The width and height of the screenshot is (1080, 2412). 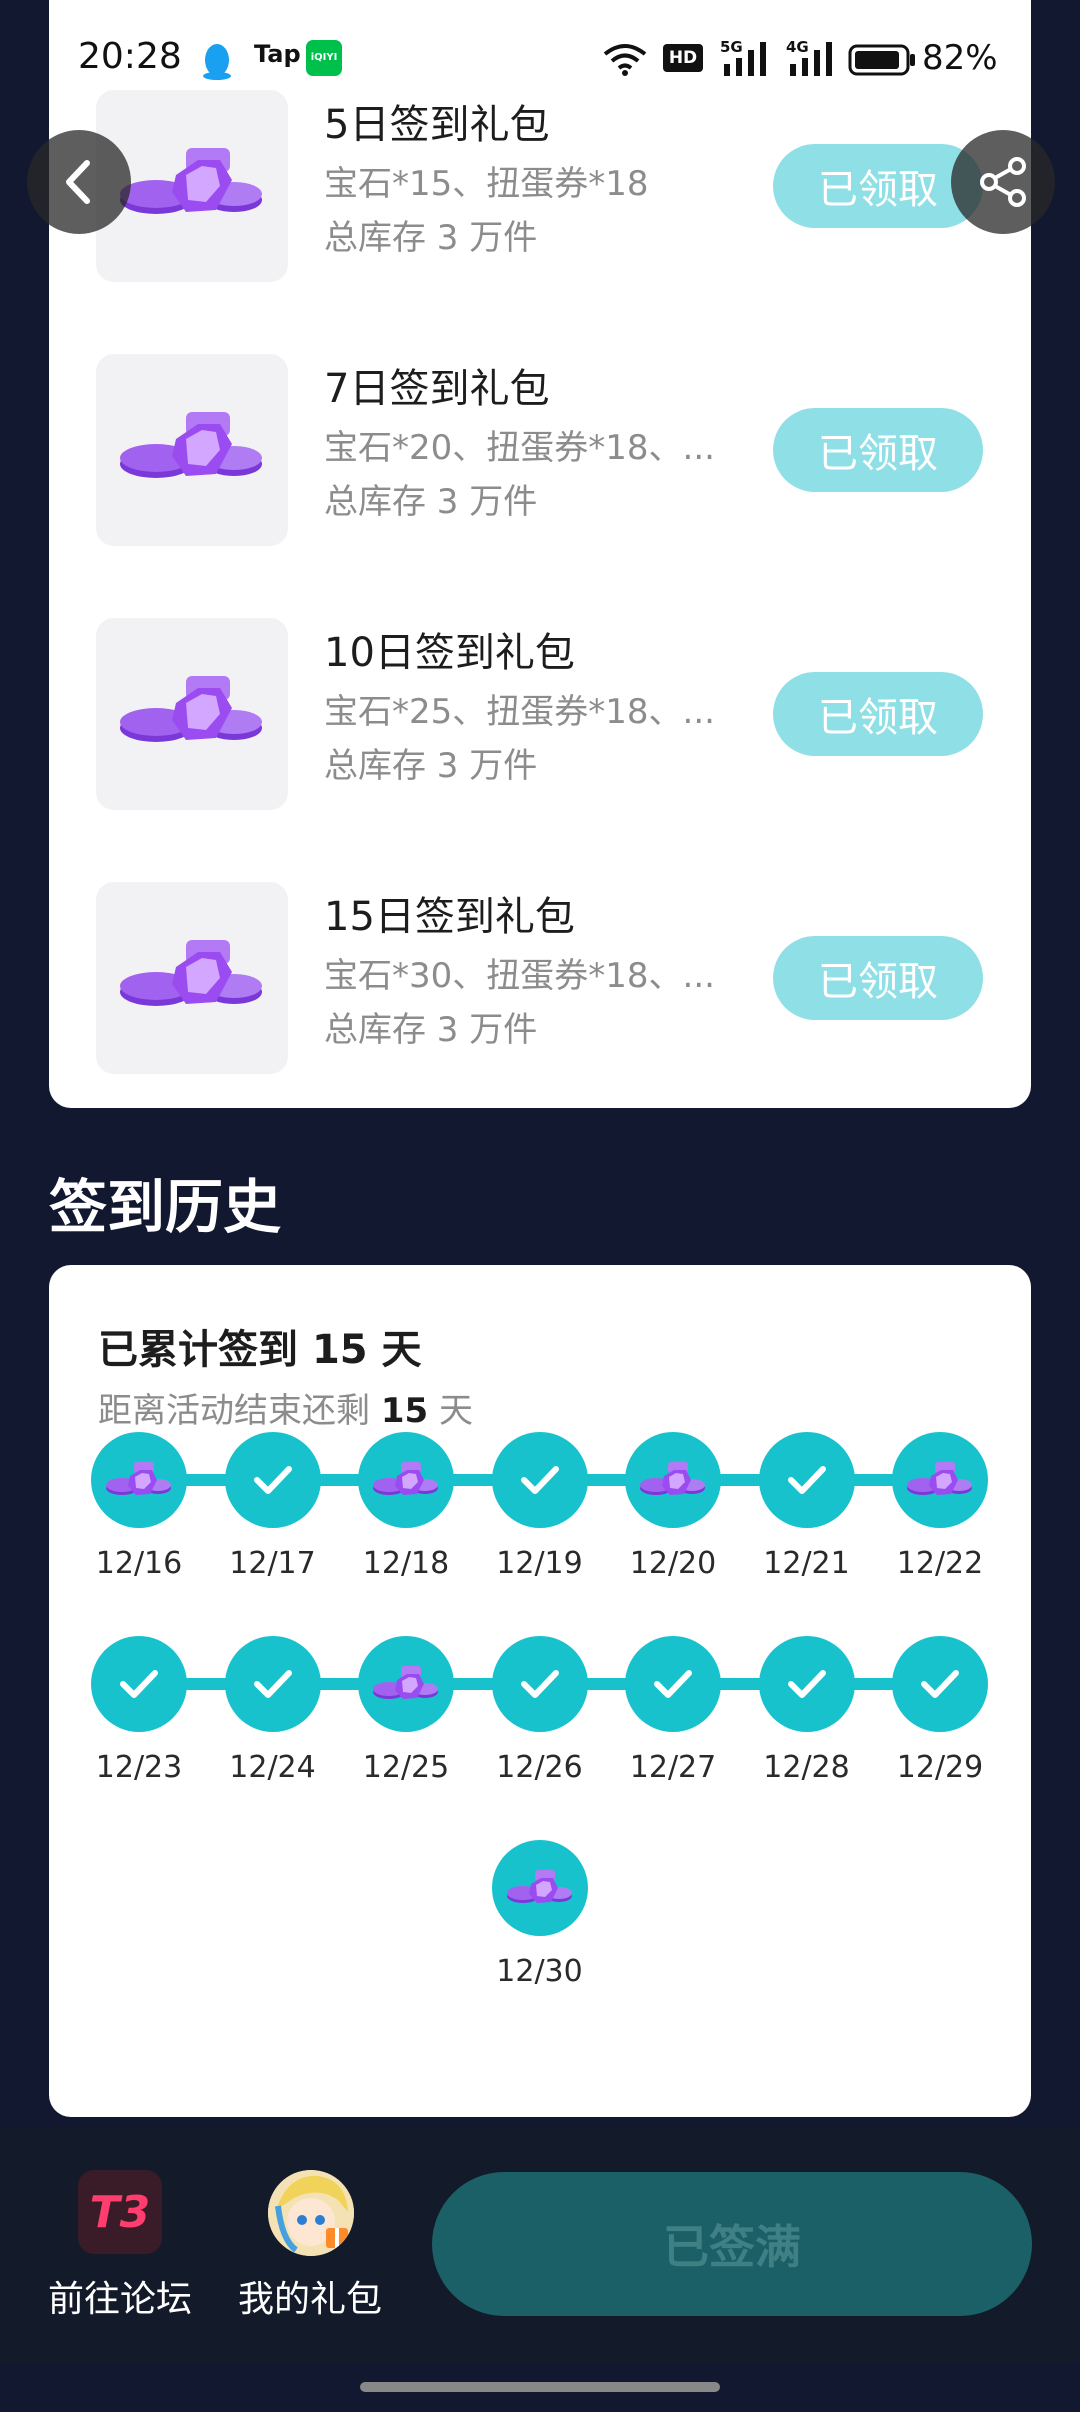 I want to click on day-date-label: 12/28, so click(x=806, y=1767).